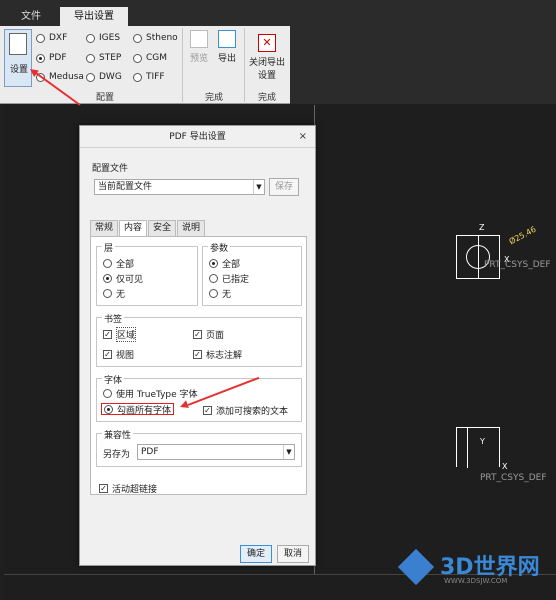 This screenshot has width=556, height=600. Describe the element at coordinates (198, 59) in the screenshot. I see `preview-label: 预览` at that location.